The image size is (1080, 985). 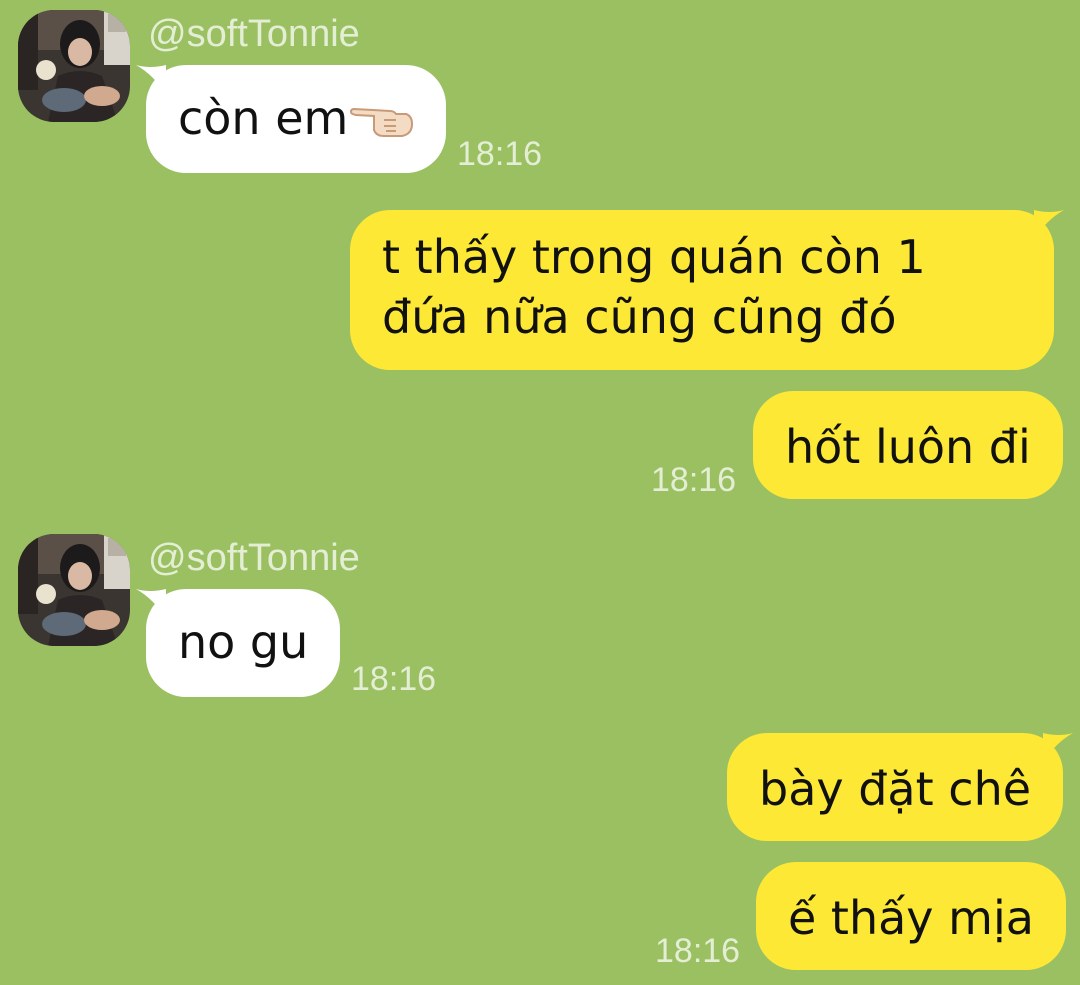 What do you see at coordinates (243, 642) in the screenshot?
I see `message-text: no gu` at bounding box center [243, 642].